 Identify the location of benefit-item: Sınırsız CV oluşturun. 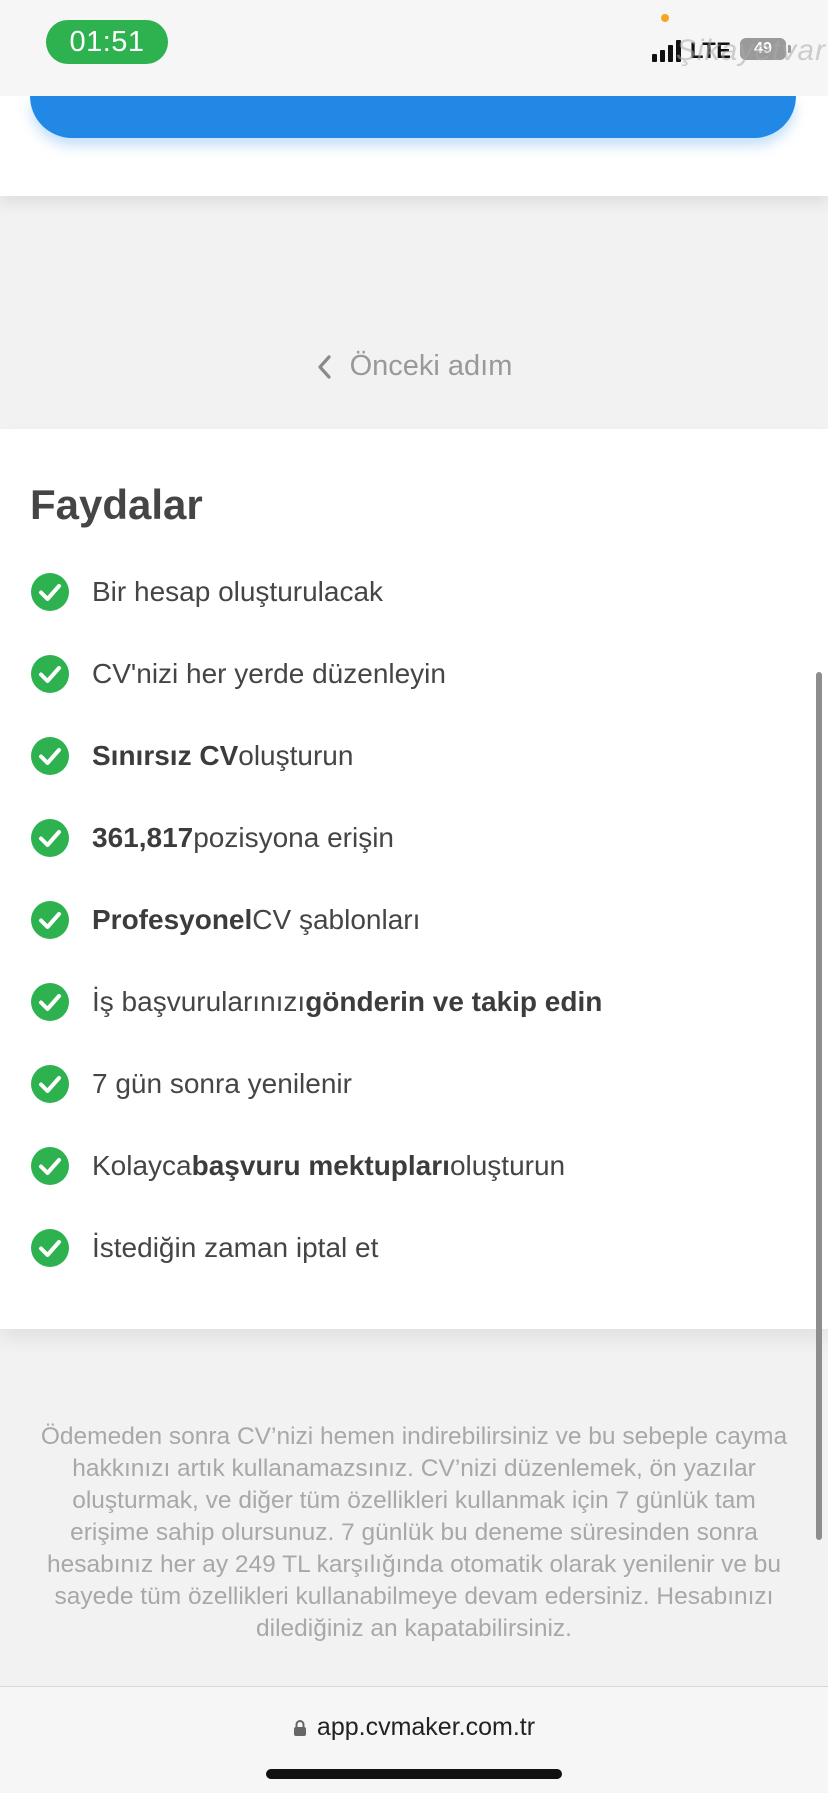
(191, 756).